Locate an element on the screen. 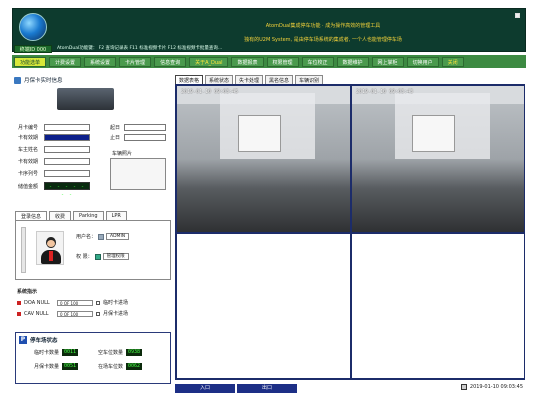 The height and width of the screenshot is (408, 541). card-status-label: 卡有效期 is located at coordinates (28, 138).